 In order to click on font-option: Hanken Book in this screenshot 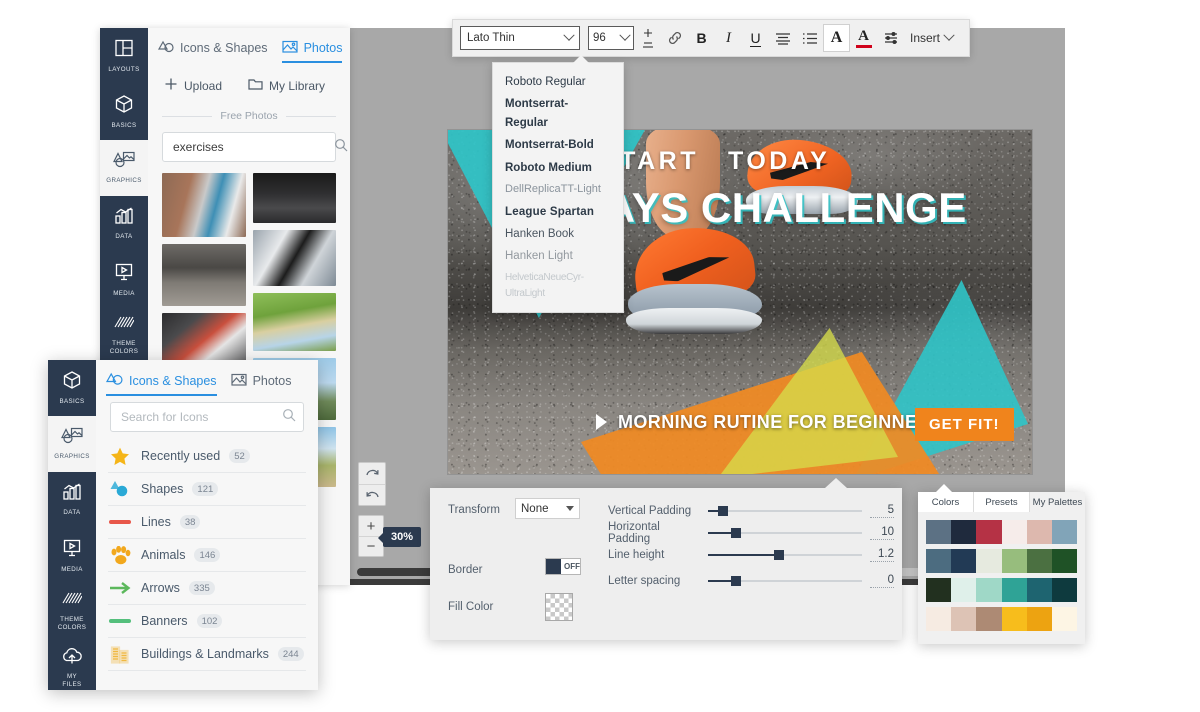, I will do `click(558, 234)`.